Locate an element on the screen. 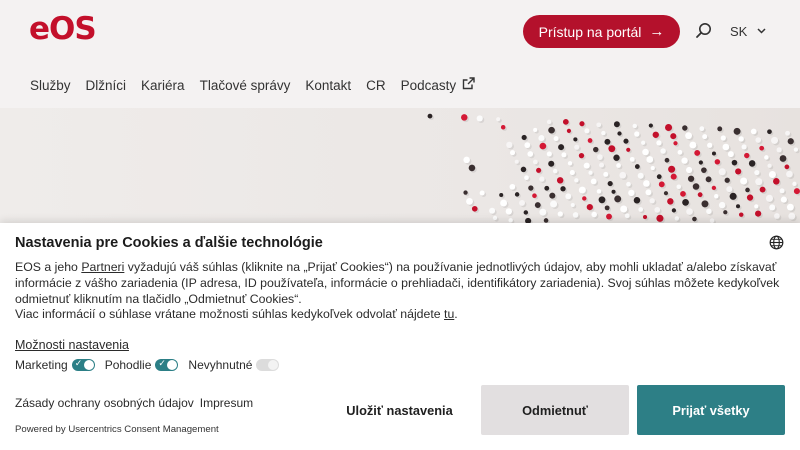 This screenshot has width=800, height=450. toggle-pohodlie: Pohodlie ✓ is located at coordinates (142, 365).